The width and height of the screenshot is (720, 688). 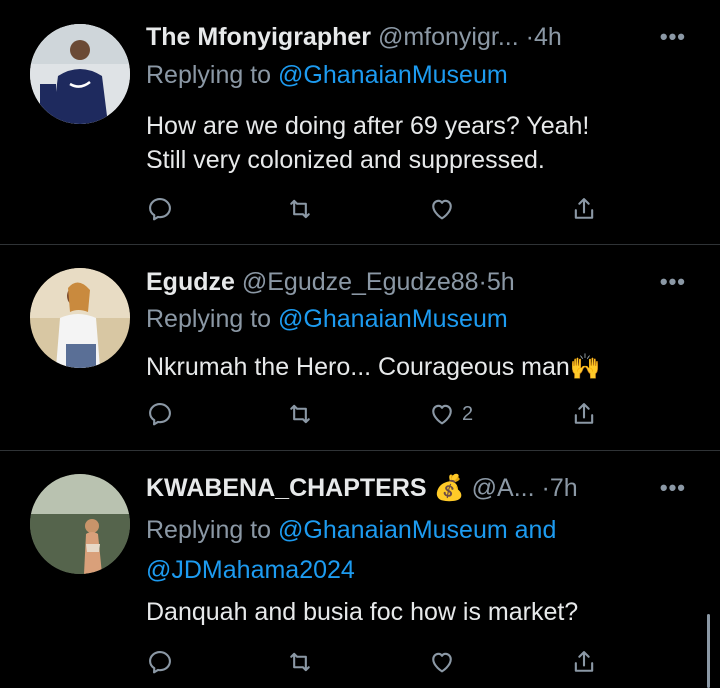 I want to click on tweet-text-line: How are we doing after 69 years? Yeah!, so click(x=368, y=126).